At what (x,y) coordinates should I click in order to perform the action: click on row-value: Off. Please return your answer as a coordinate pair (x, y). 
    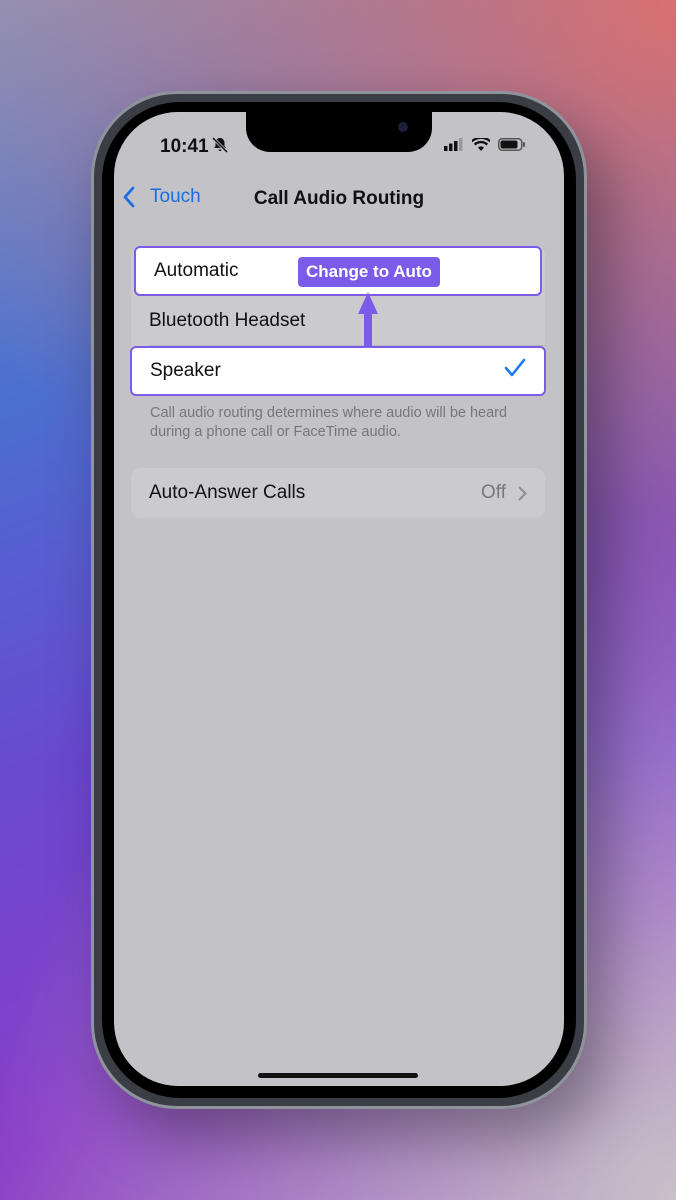
    Looking at the image, I should click on (493, 492).